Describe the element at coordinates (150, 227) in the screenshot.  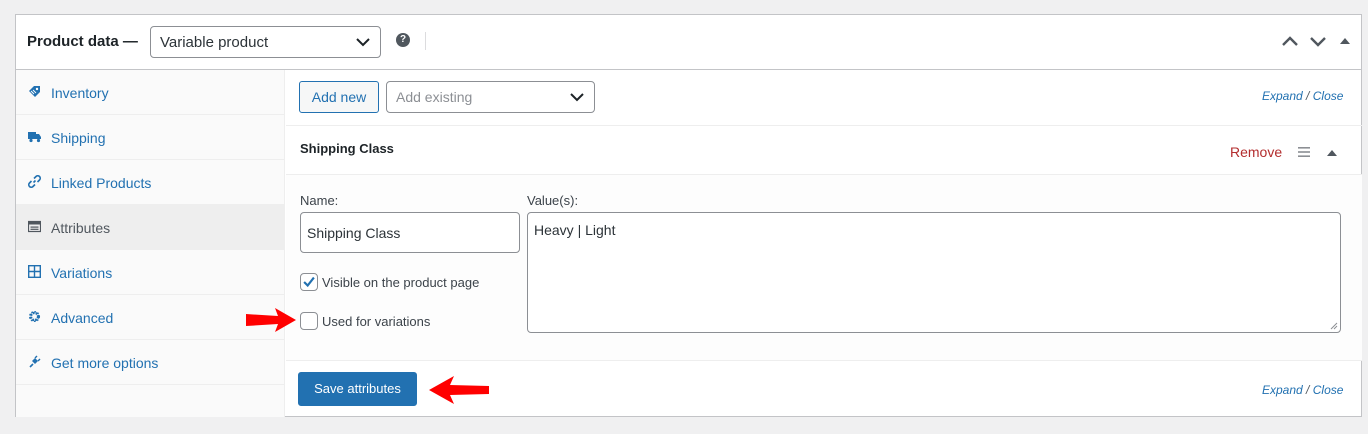
I see `sidebar-item-attributes: Attributes` at that location.